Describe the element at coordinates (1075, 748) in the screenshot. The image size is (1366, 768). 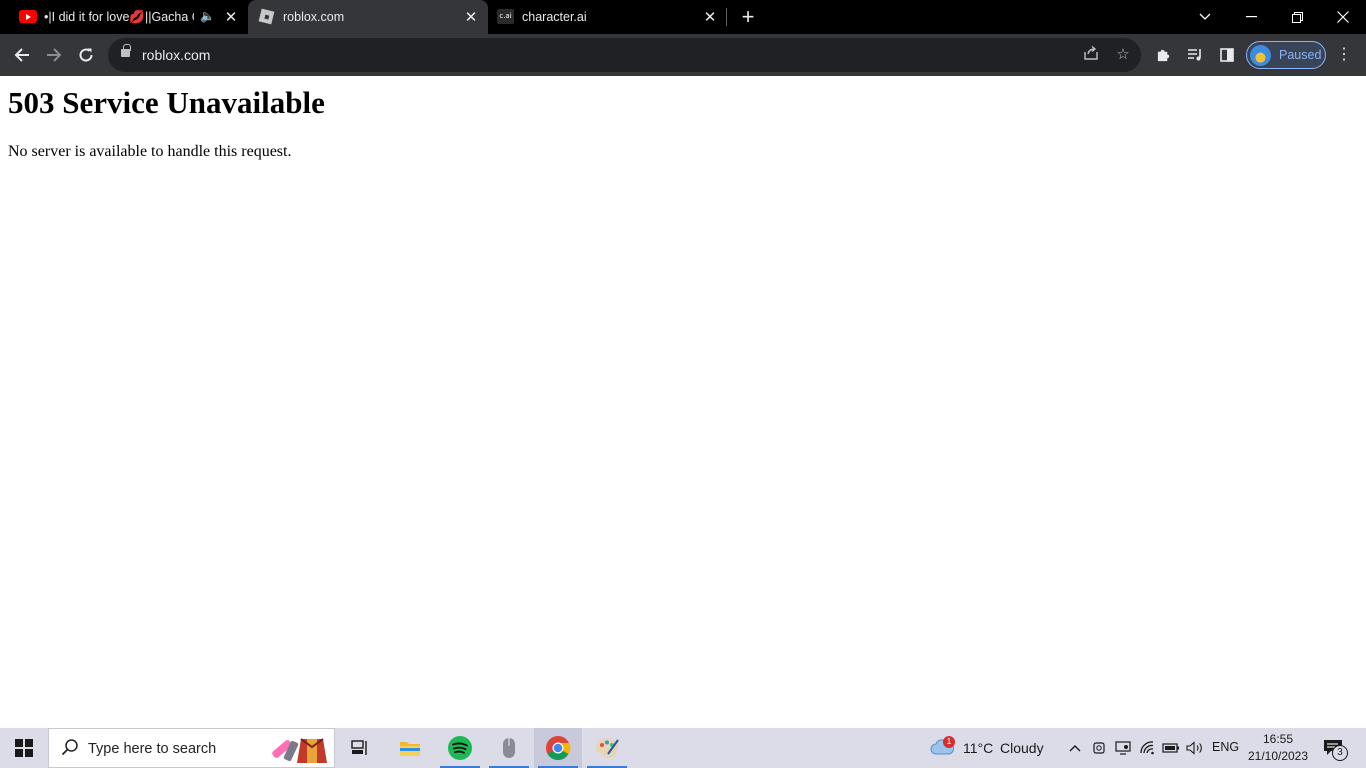
I see `chevron-up-icon` at that location.